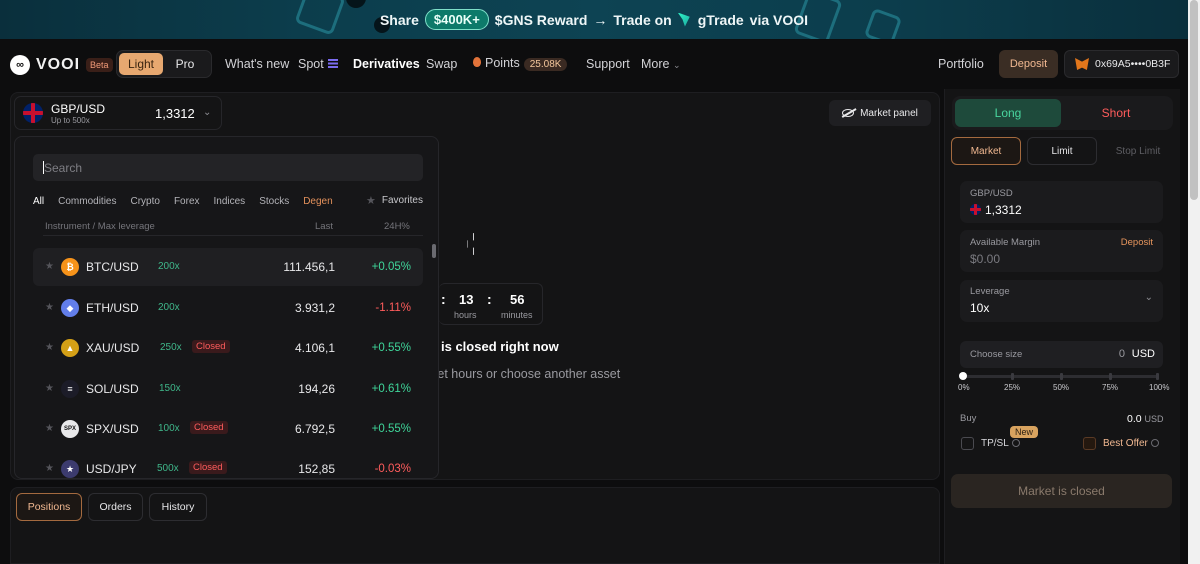 Image resolution: width=1200 pixels, height=564 pixels. Describe the element at coordinates (980, 308) in the screenshot. I see `leverage-value: 10x` at that location.